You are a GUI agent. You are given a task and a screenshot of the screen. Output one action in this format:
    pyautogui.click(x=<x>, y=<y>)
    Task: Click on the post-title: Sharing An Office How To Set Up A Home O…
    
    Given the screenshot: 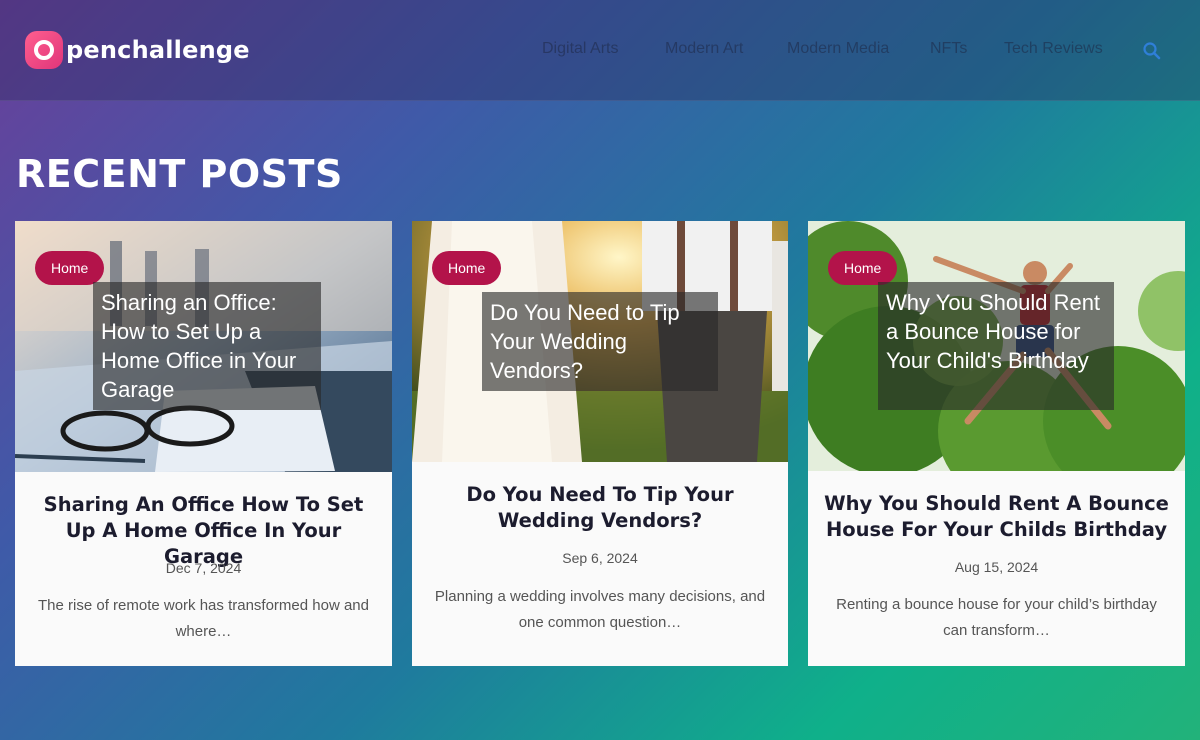 What is the action you would take?
    pyautogui.click(x=203, y=531)
    